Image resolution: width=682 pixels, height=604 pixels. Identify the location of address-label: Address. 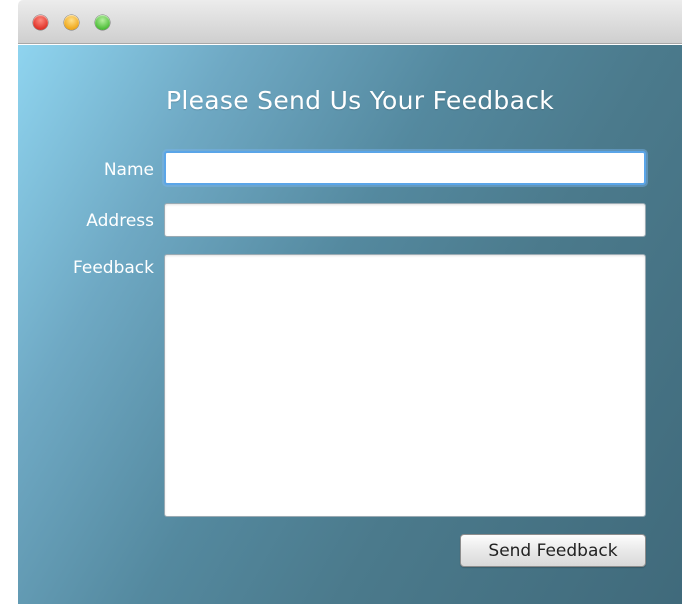
(120, 221).